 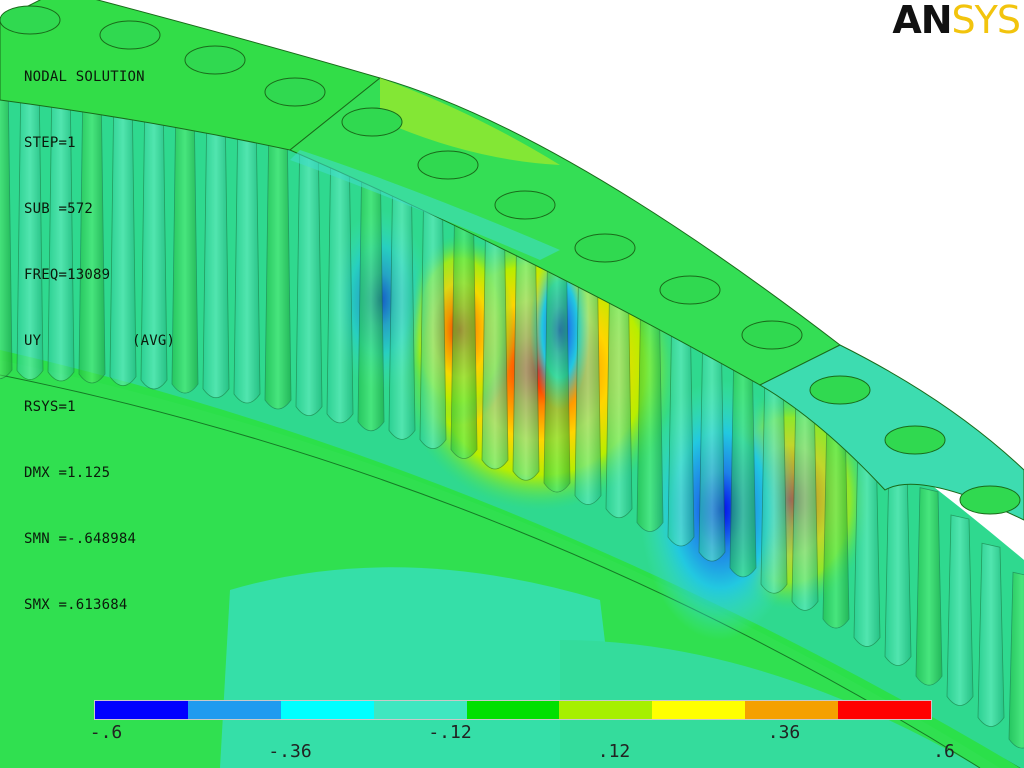 What do you see at coordinates (106, 732) in the screenshot?
I see `legend-tick-label: -.6` at bounding box center [106, 732].